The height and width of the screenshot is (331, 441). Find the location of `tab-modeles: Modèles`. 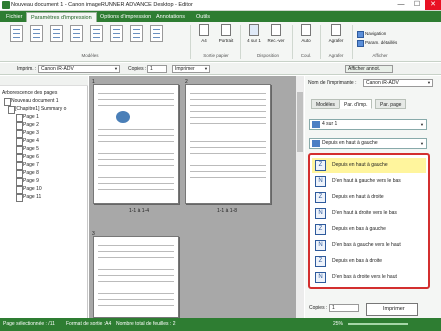

tab-modeles: Modèles is located at coordinates (325, 104).